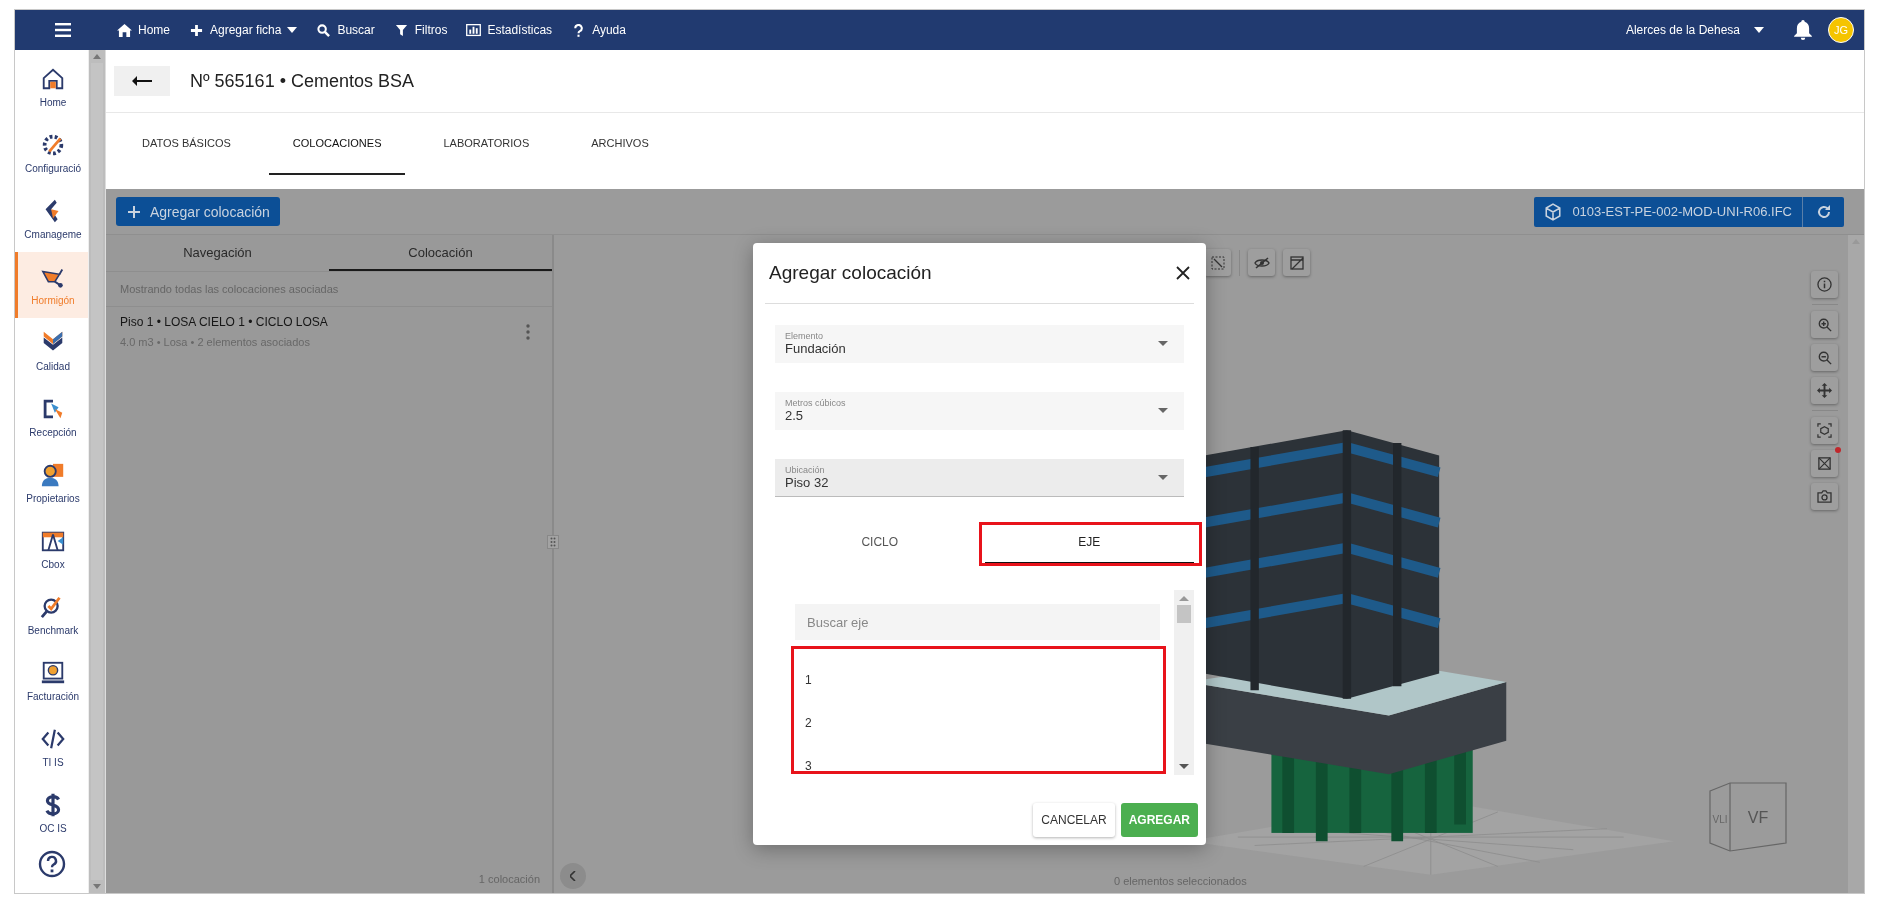 This screenshot has height=898, width=1877. What do you see at coordinates (985, 722) in the screenshot?
I see `axis-option: 2` at bounding box center [985, 722].